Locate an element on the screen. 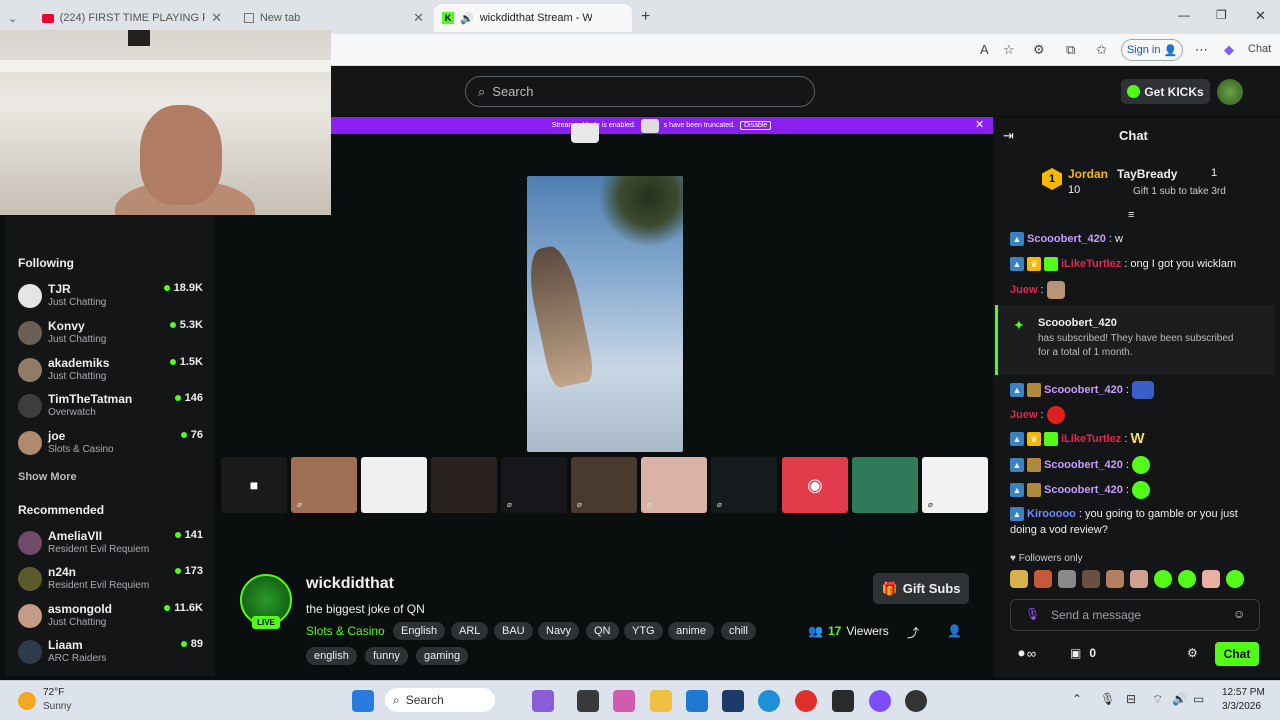 The height and width of the screenshot is (720, 1280). emoji-icon: ☺ is located at coordinates (1239, 614).